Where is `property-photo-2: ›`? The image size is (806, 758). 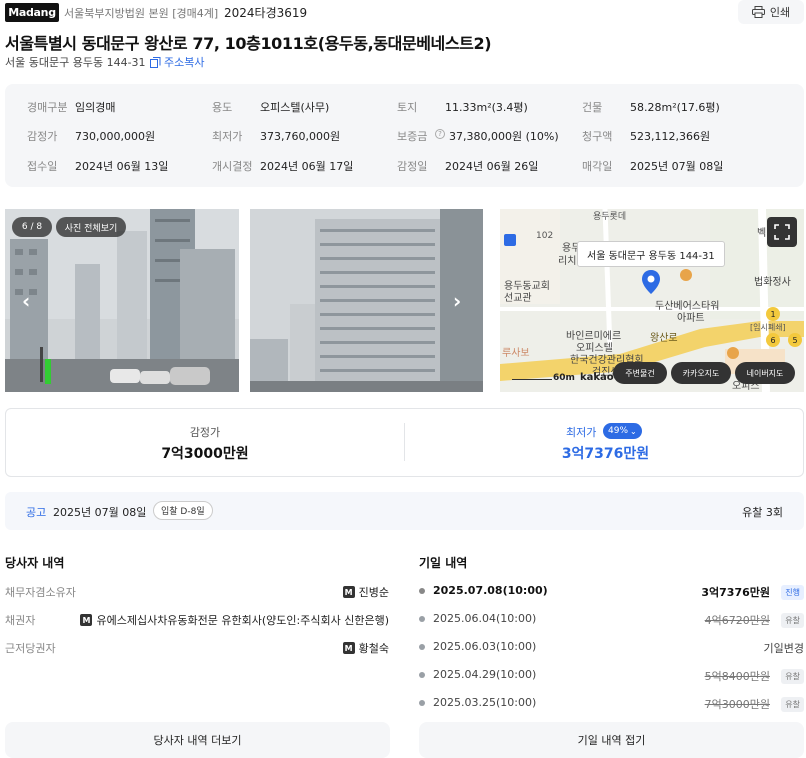 property-photo-2: › is located at coordinates (366, 300).